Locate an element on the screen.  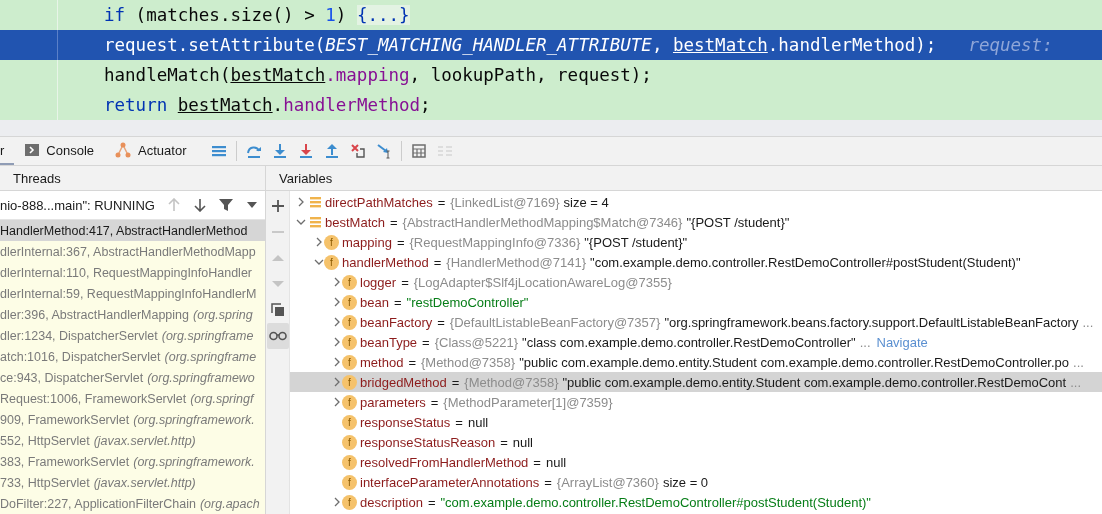
variable-value: "org.springframework.beans.factory.support.DefaultListableBeanFactory is located at coordinates (871, 322).